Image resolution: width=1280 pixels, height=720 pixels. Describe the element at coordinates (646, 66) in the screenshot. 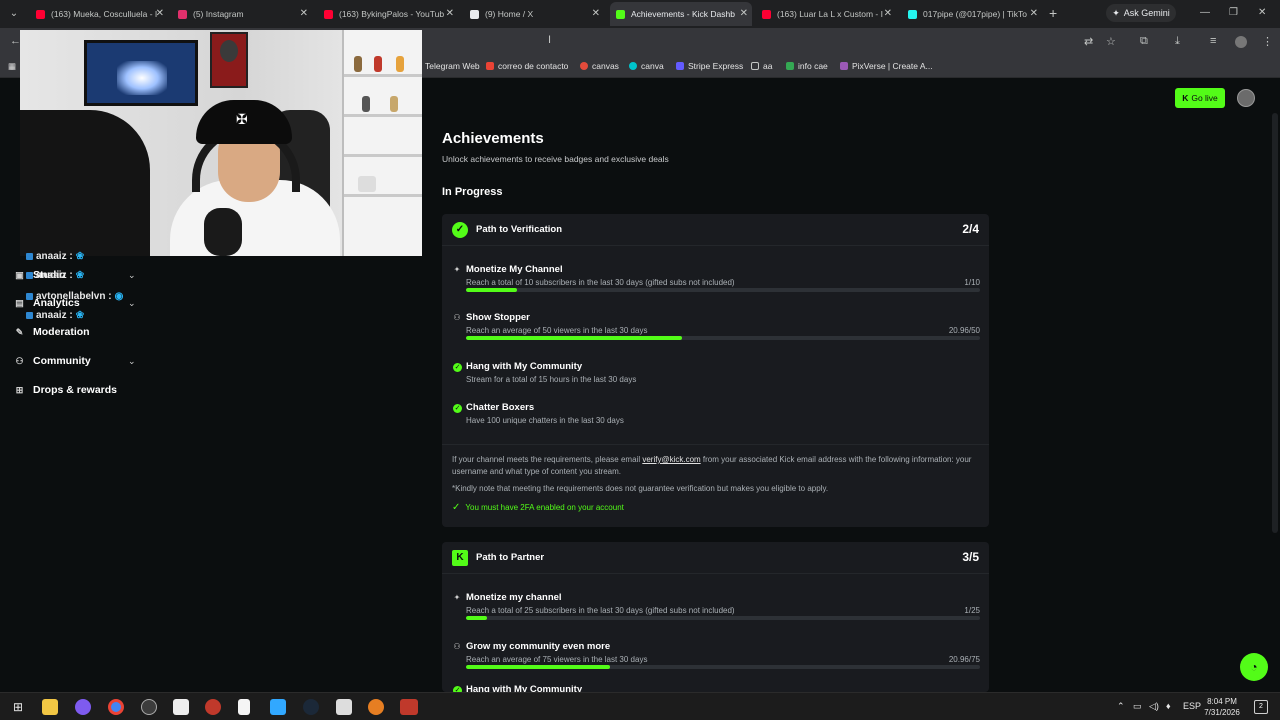

I see `bookmark-item: canva` at that location.